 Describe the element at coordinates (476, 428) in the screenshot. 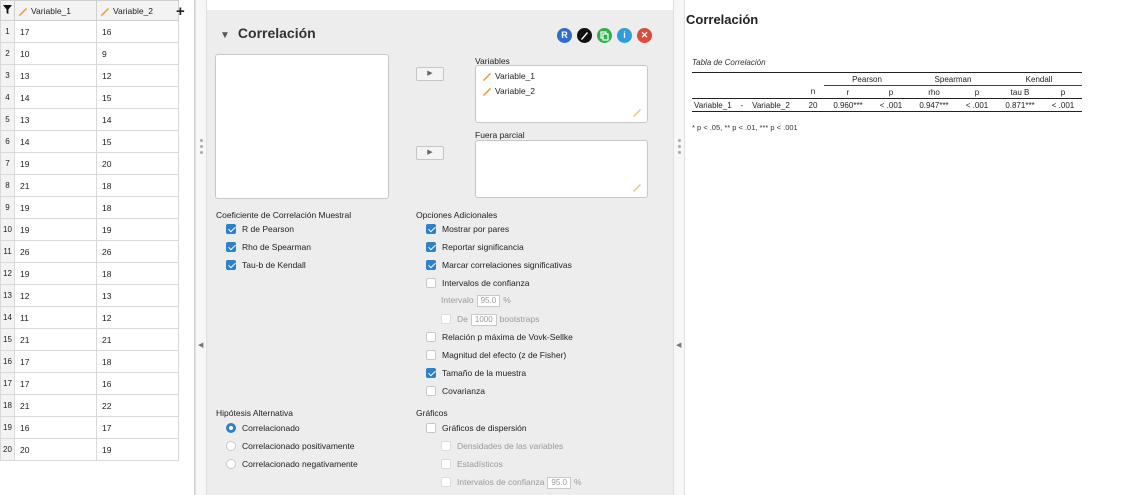

I see `scatter-plots-checkbox: Gráficos de dispersión` at that location.